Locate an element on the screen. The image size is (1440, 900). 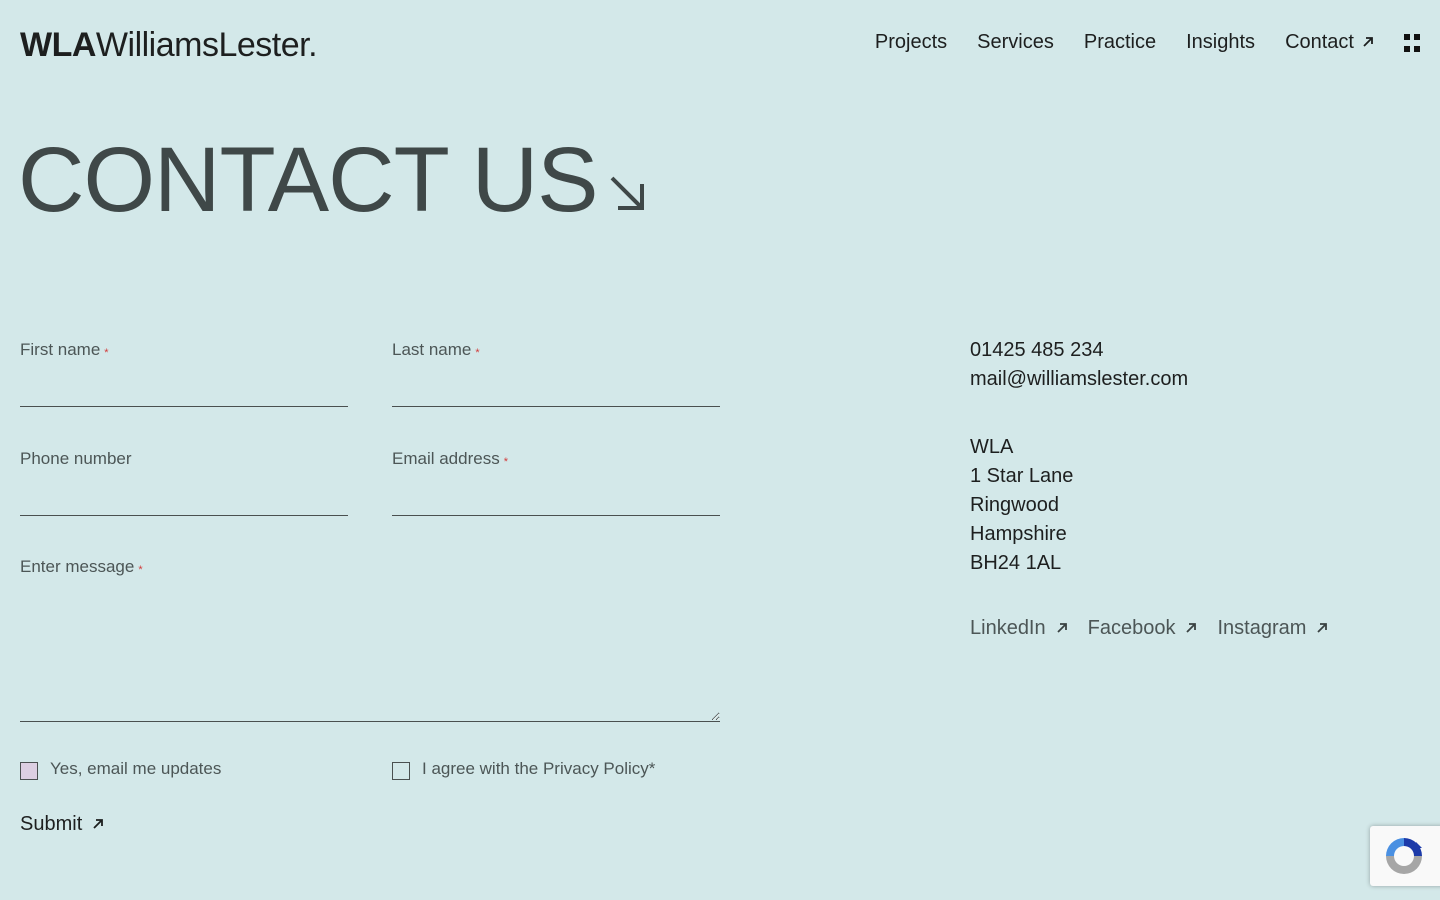
address-line: BH24 1AL is located at coordinates (1016, 563).